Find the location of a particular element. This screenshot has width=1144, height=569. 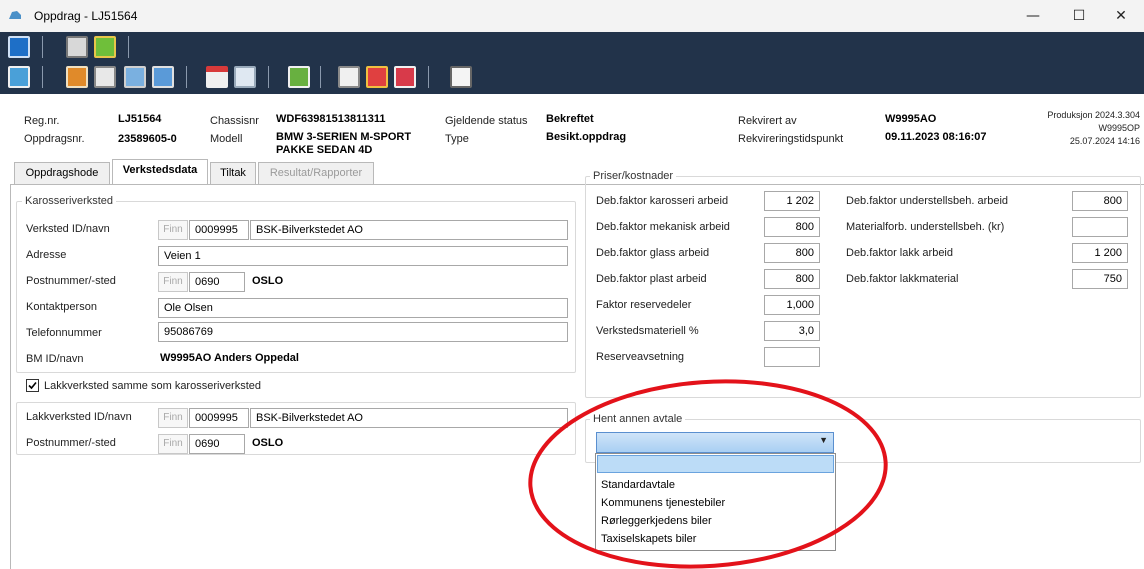

pris-right-label: Deb.faktor lakk arbeid is located at coordinates (899, 253).